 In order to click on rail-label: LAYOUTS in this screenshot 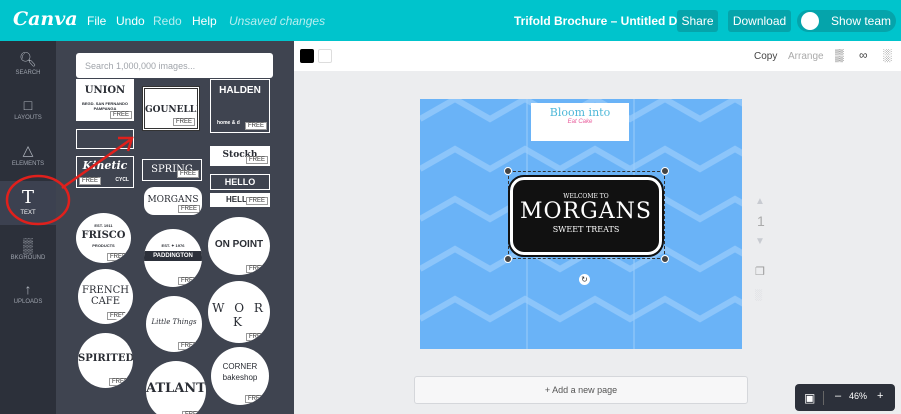, I will do `click(28, 118)`.